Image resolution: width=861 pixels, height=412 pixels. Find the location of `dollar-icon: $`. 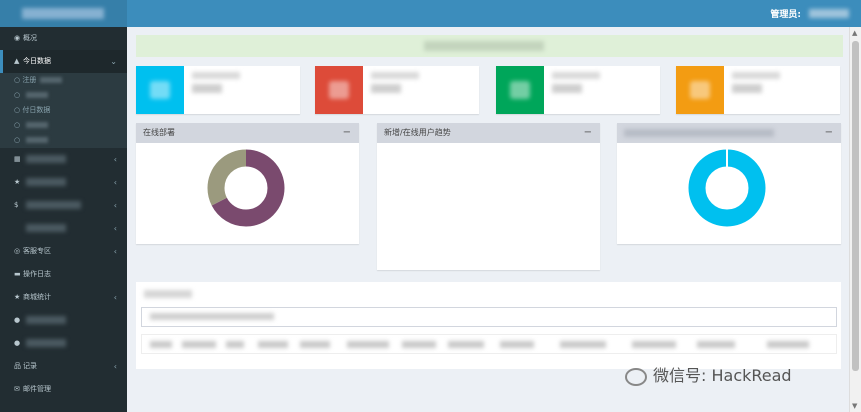

dollar-icon: $ is located at coordinates (16, 205).